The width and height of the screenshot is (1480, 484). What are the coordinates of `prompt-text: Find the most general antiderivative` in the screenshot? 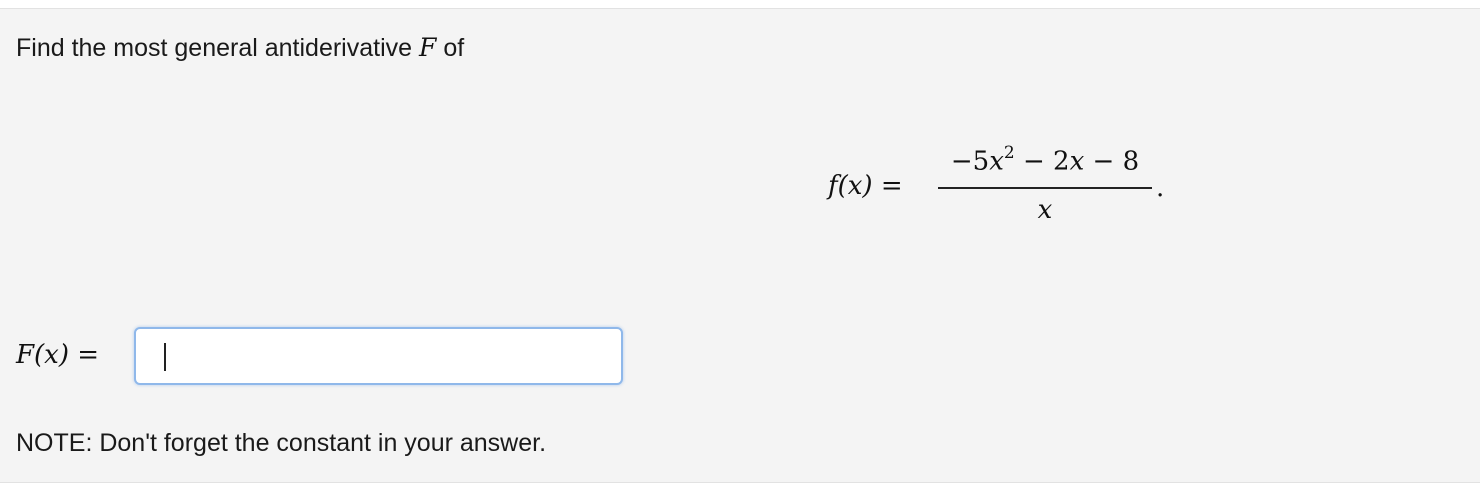 It's located at (214, 48).